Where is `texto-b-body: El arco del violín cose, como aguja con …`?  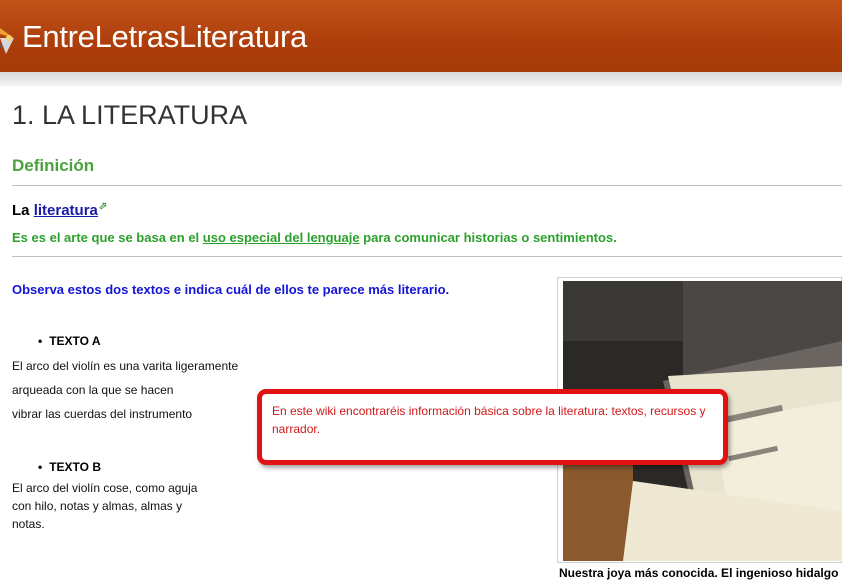
texto-b-body: El arco del violín cose, como aguja con … is located at coordinates (104, 506).